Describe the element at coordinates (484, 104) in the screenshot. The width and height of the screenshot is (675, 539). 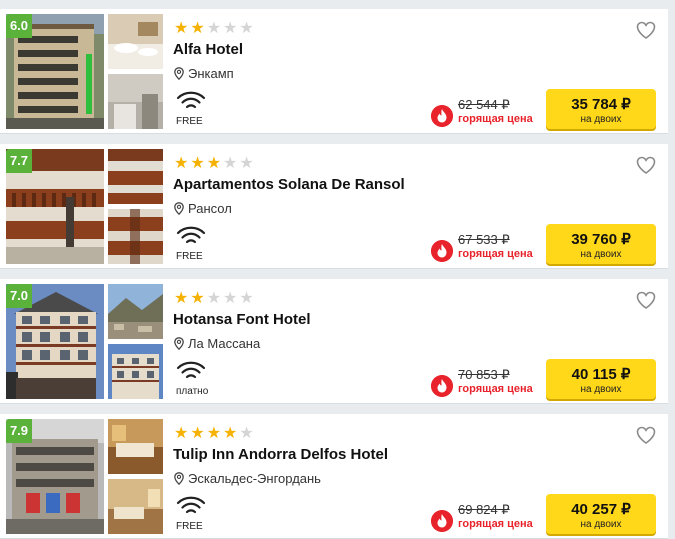
I see `old-price: 62 544 ₽` at that location.